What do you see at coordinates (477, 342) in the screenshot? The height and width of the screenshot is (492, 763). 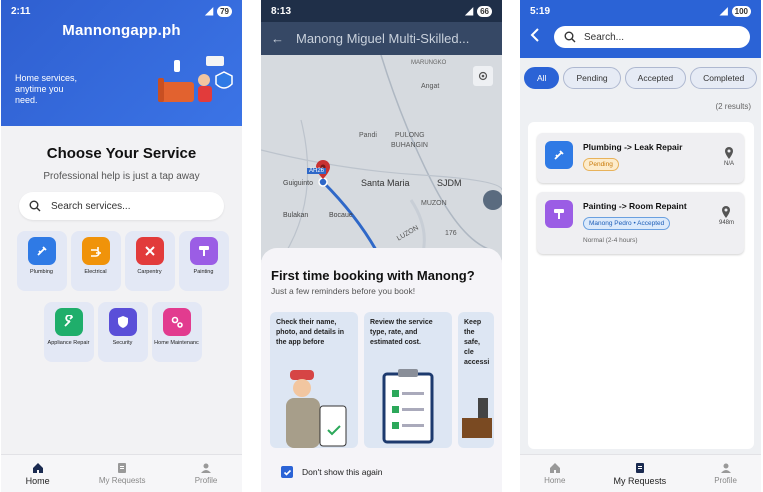 I see `tip-text: Keep the safe, cle accessi` at bounding box center [477, 342].